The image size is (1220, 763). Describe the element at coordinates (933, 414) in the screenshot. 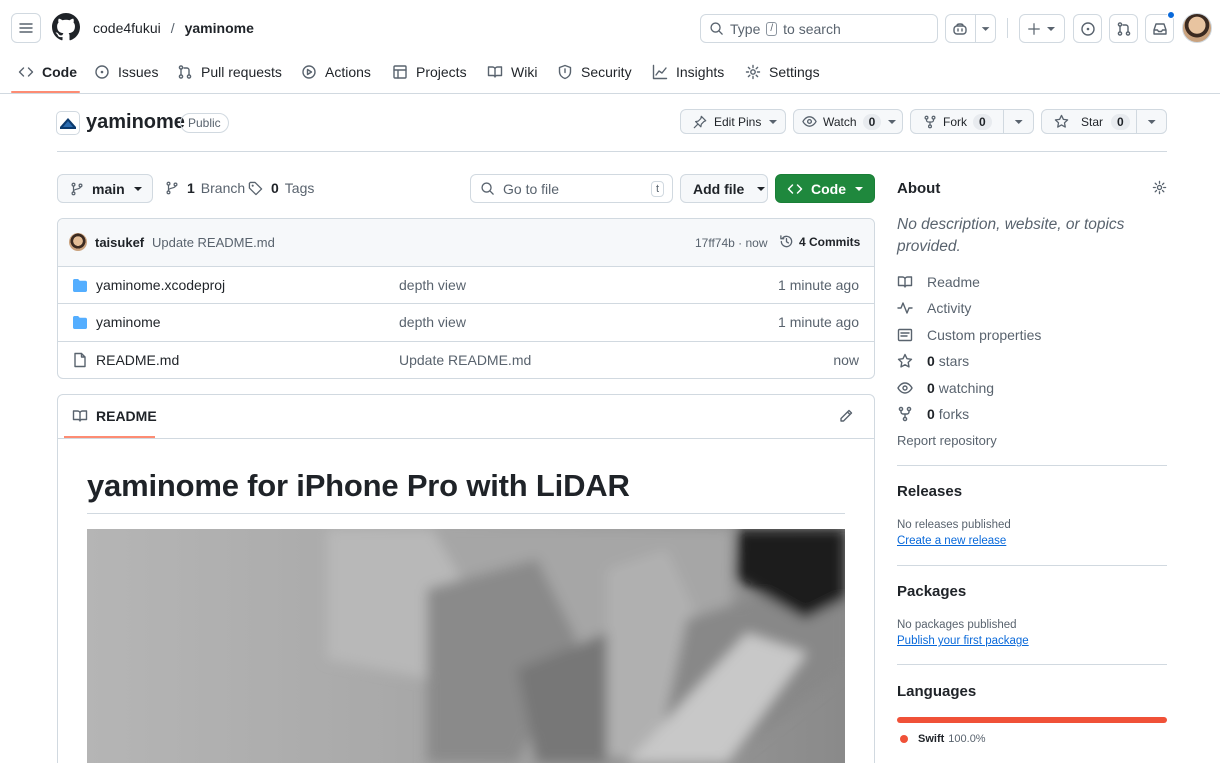

I see `forks-link: 0 forks` at that location.